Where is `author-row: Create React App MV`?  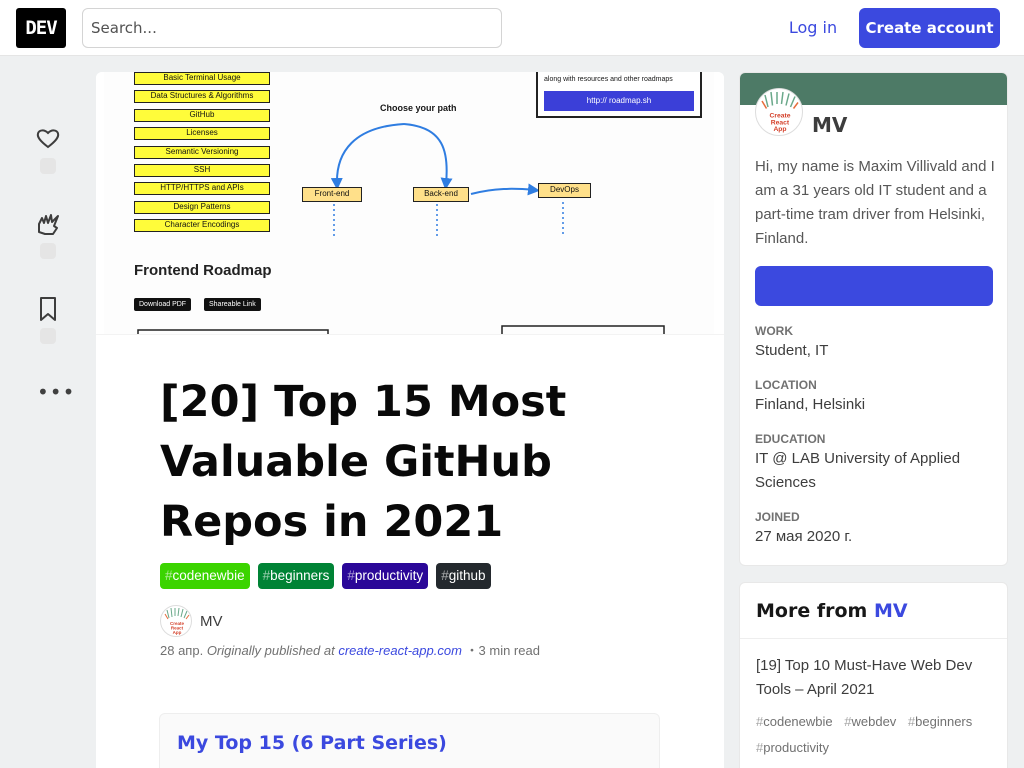 author-row: Create React App MV is located at coordinates (191, 621).